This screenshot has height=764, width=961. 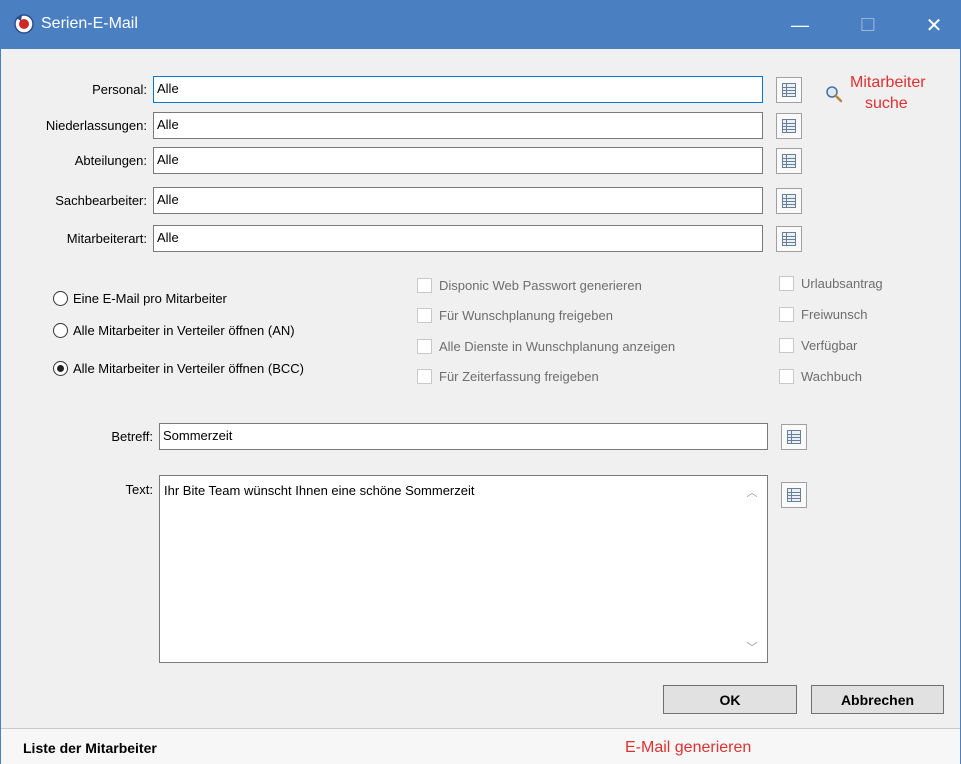 I want to click on abbrechen-button: Abbrechen, so click(x=877, y=699).